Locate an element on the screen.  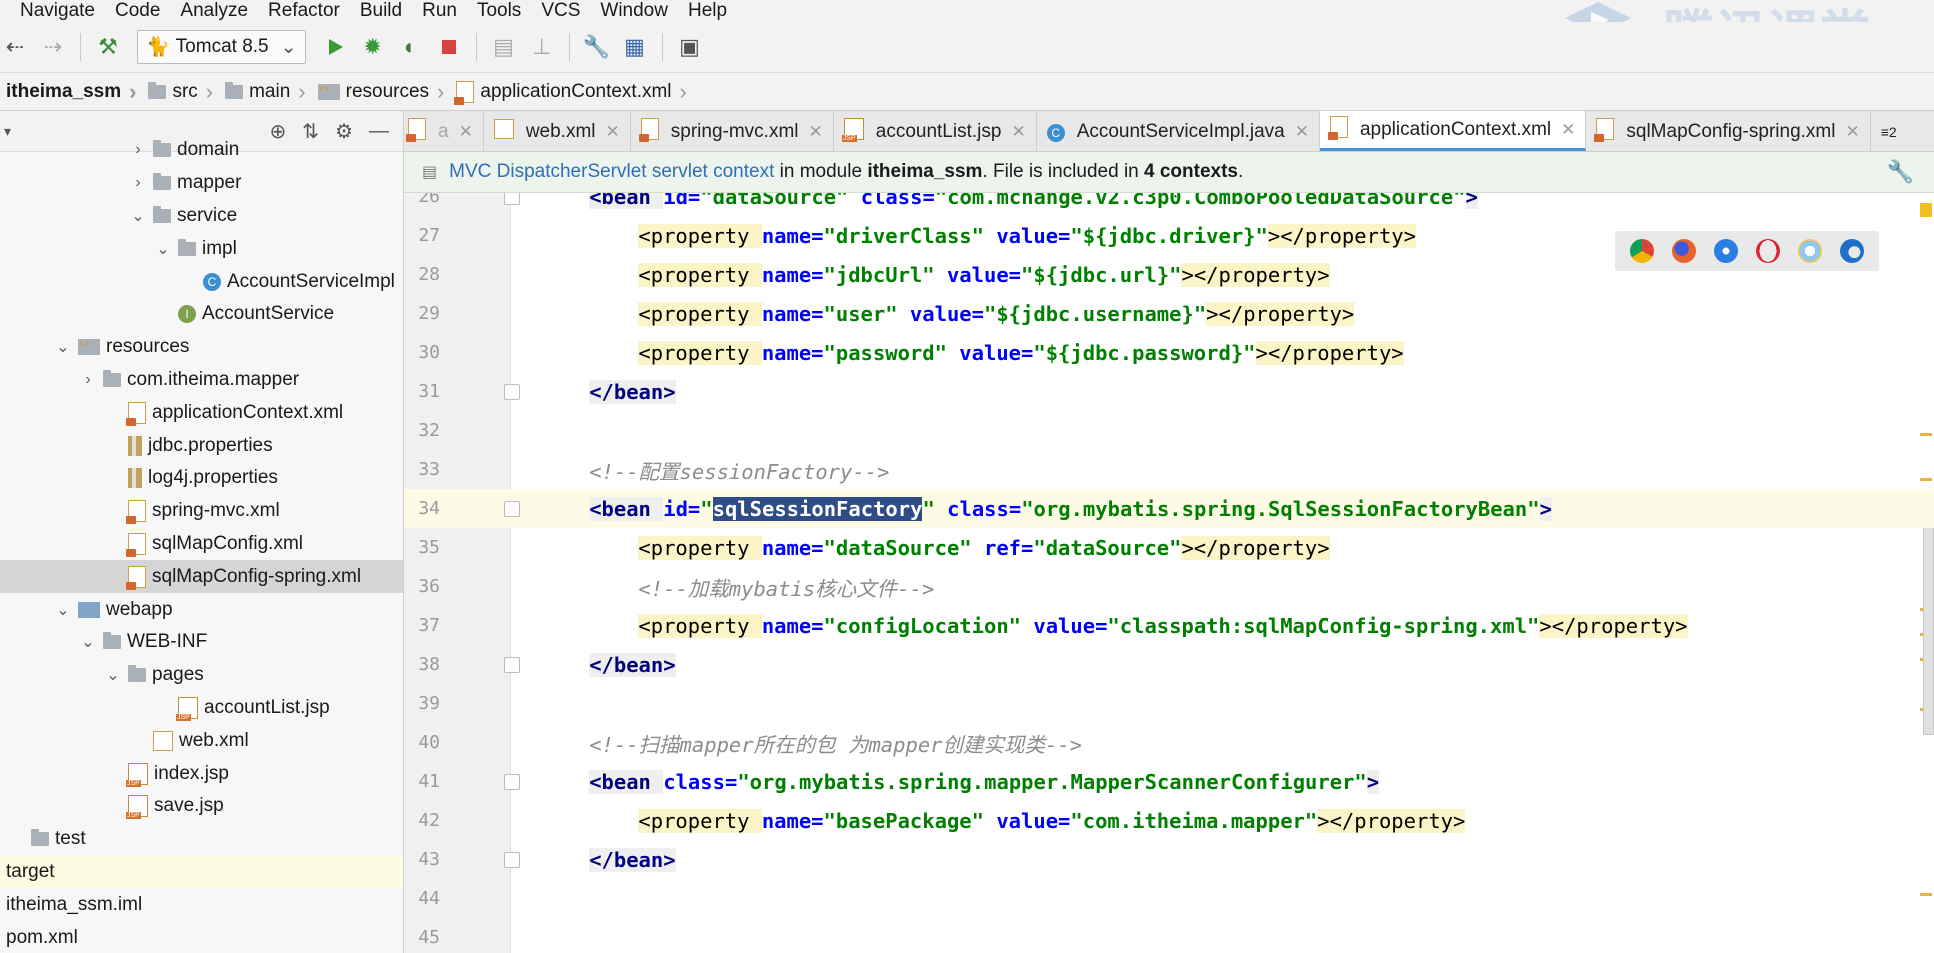
stop-icon is located at coordinates (449, 47).